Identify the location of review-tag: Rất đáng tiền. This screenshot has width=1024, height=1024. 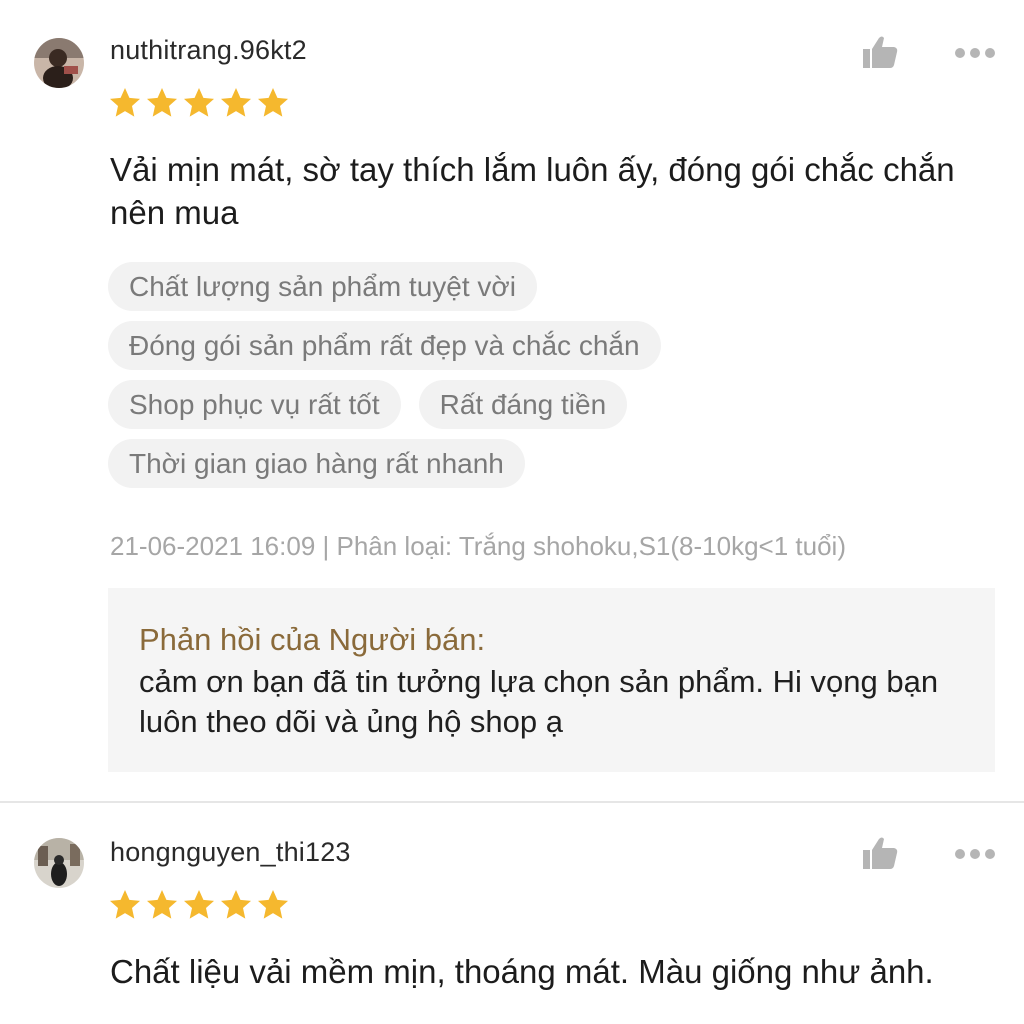
(523, 404).